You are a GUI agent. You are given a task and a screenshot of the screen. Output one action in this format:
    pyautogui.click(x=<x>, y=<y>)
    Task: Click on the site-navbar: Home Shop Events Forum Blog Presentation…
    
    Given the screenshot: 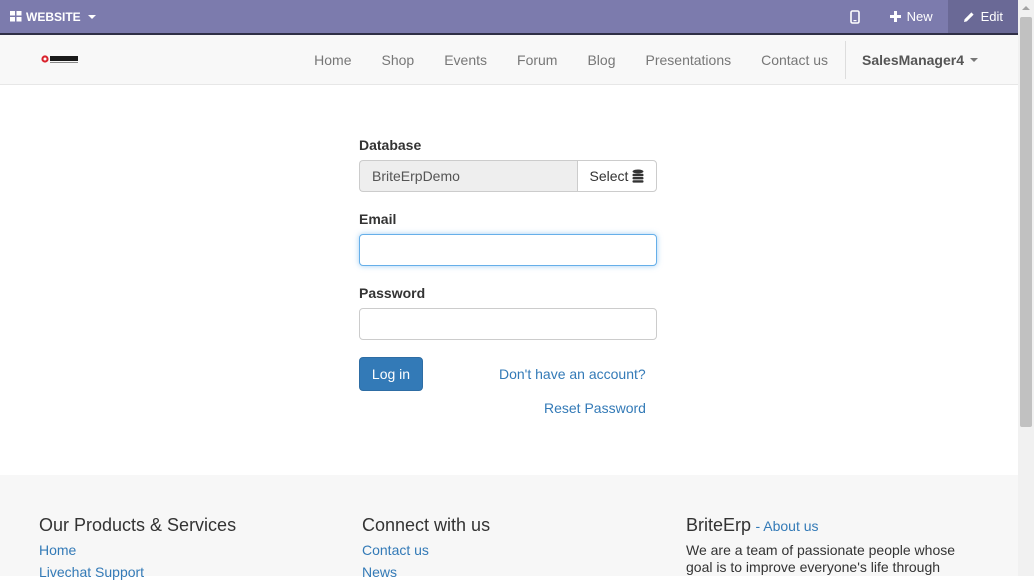 What is the action you would take?
    pyautogui.click(x=509, y=60)
    